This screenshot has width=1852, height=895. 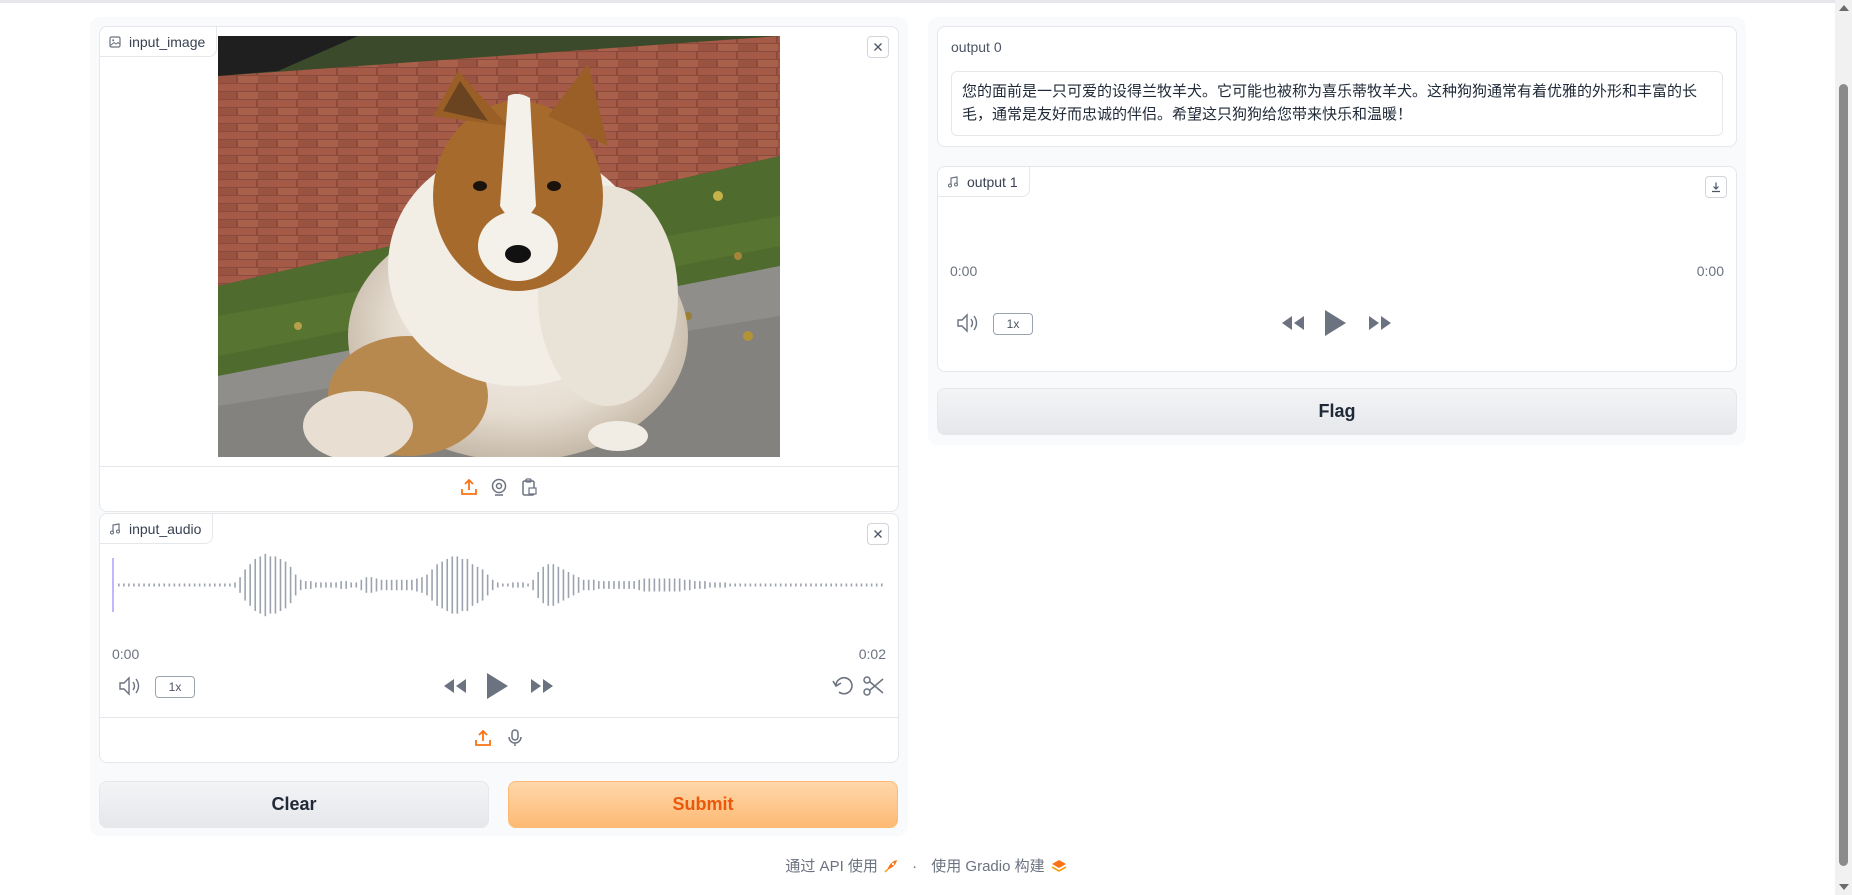 I want to click on flag-button: Flag, so click(x=1337, y=411).